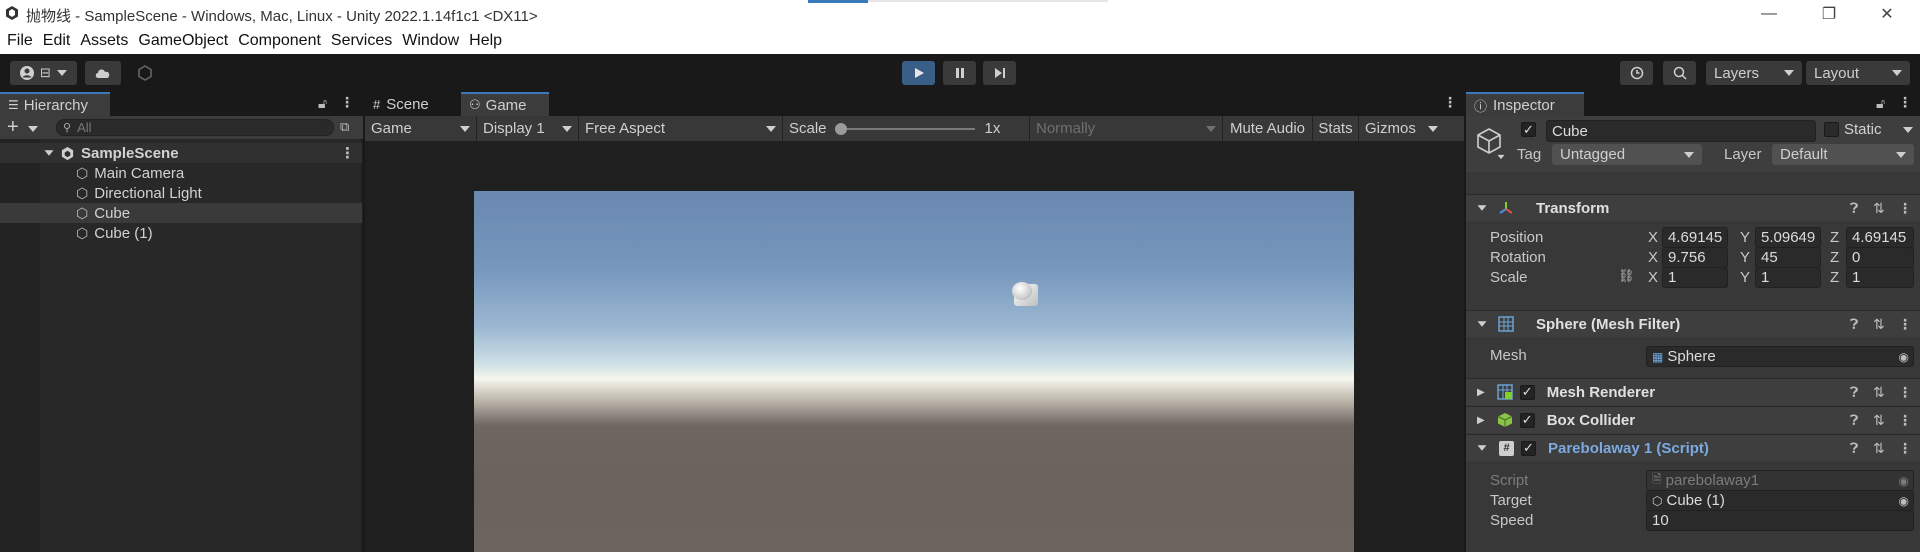  I want to click on collab-icon, so click(145, 73).